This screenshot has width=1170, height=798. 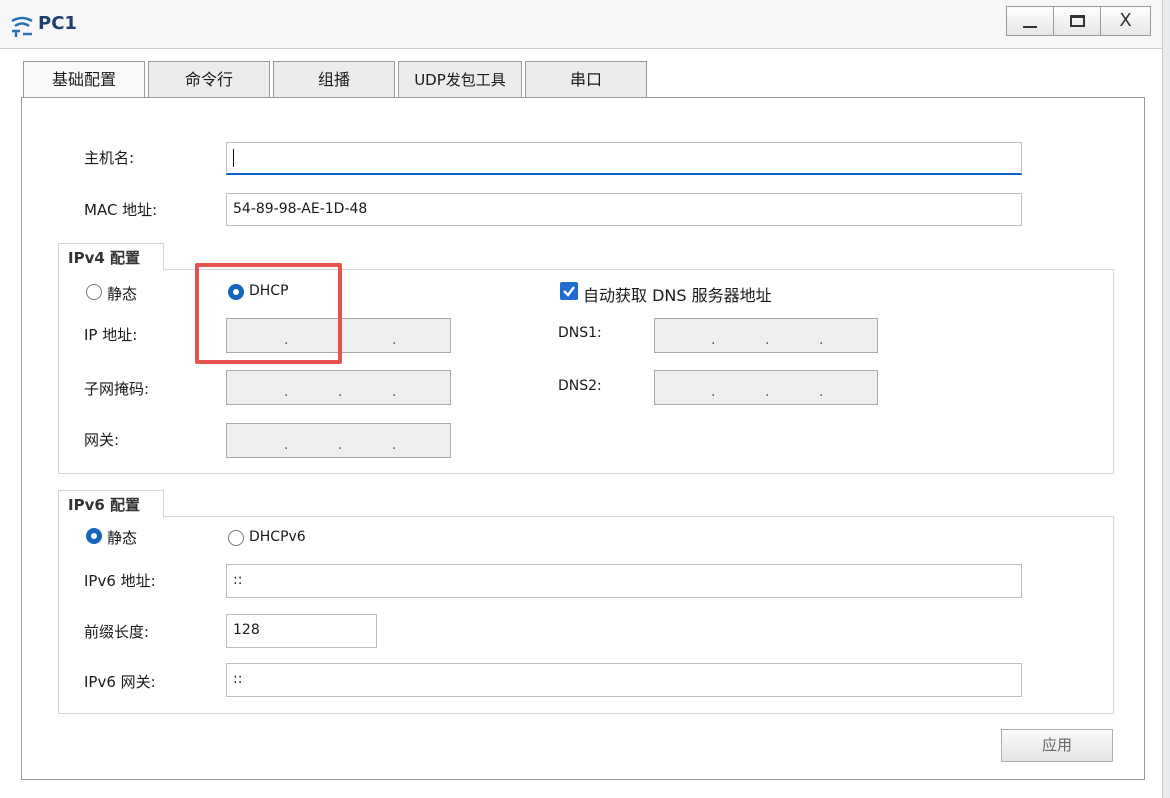 I want to click on title-bar: PC1 X, so click(x=581, y=24).